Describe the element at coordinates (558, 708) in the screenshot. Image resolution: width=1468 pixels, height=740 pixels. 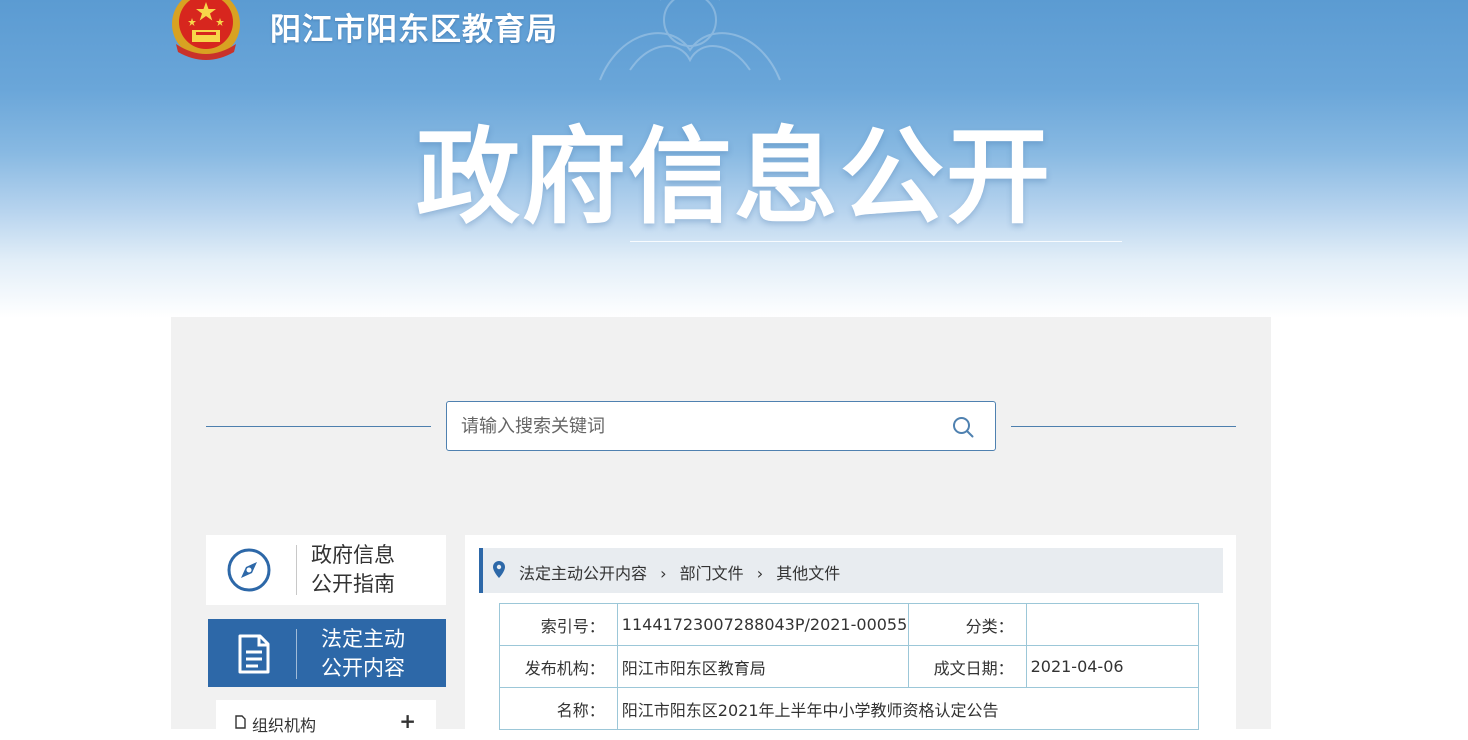
I see `name-label: 名称：` at that location.